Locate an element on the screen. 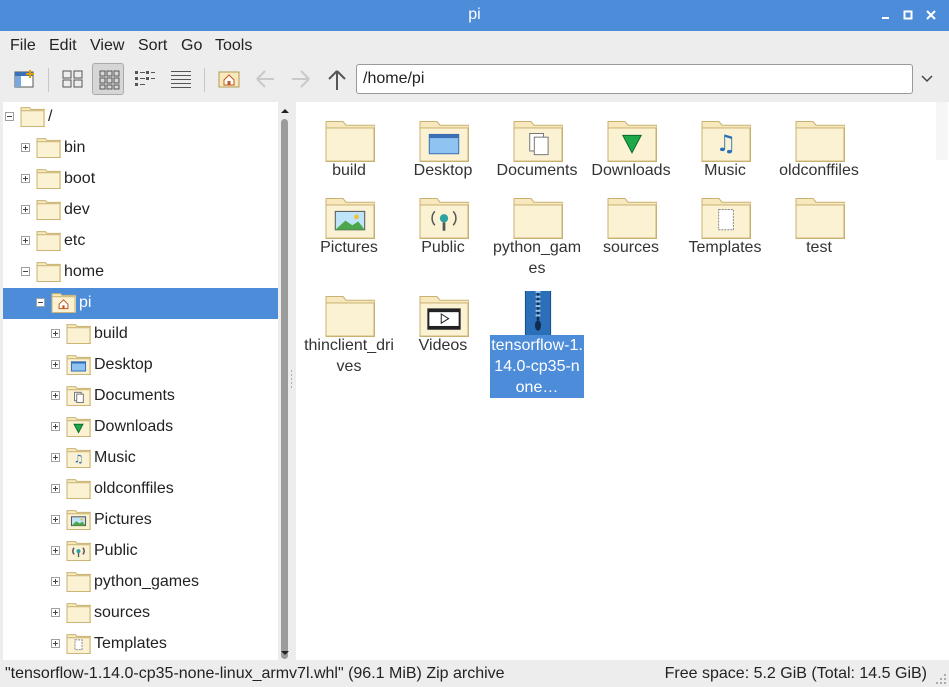 This screenshot has width=949, height=687. tree-item-pictures: Pictures is located at coordinates (140, 520).